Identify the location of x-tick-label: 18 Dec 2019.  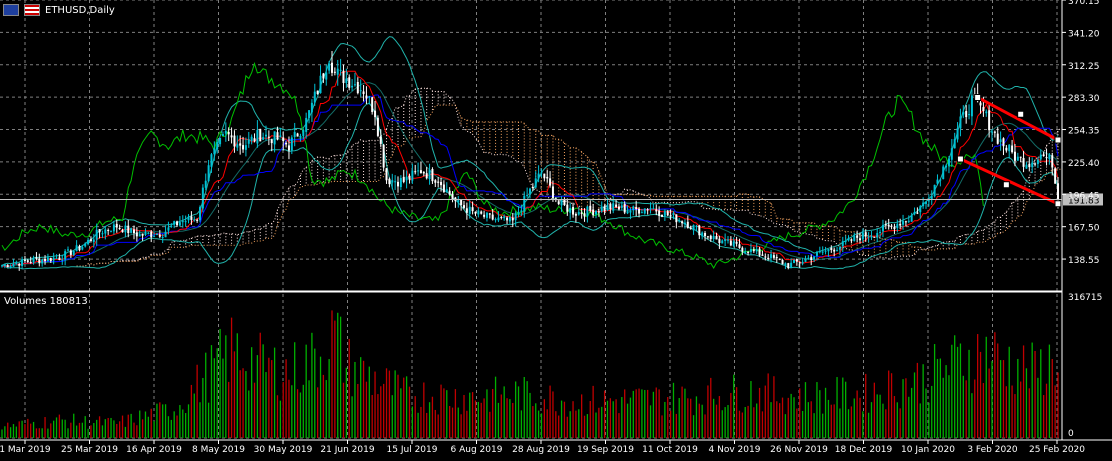
(864, 450).